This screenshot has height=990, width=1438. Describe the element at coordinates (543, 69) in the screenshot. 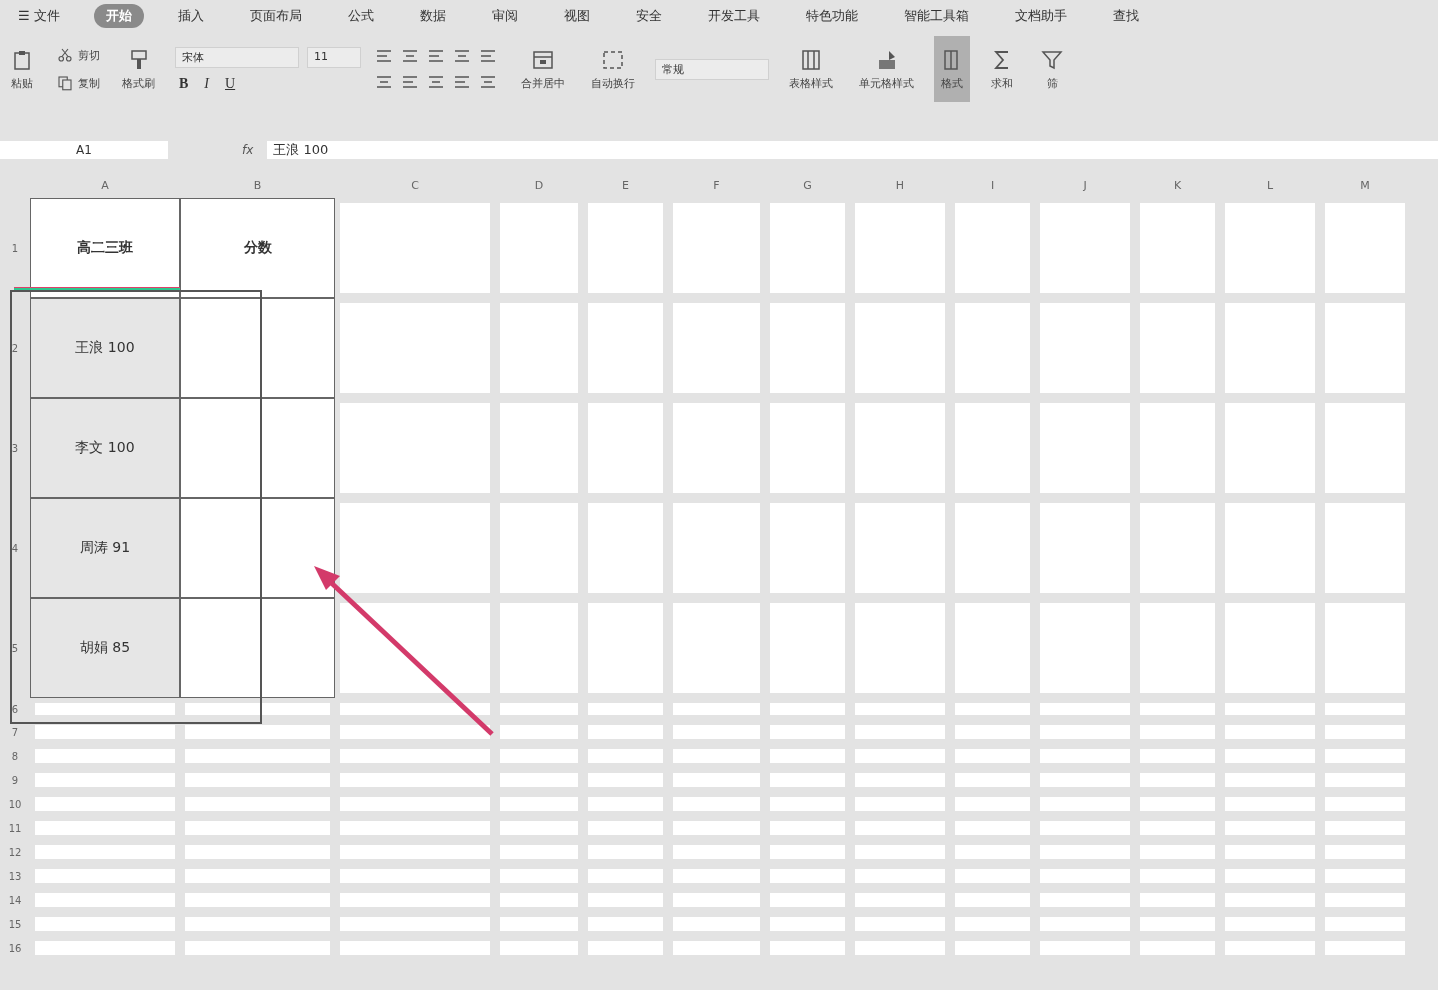

I see `ribbon-button: 合并居中` at that location.